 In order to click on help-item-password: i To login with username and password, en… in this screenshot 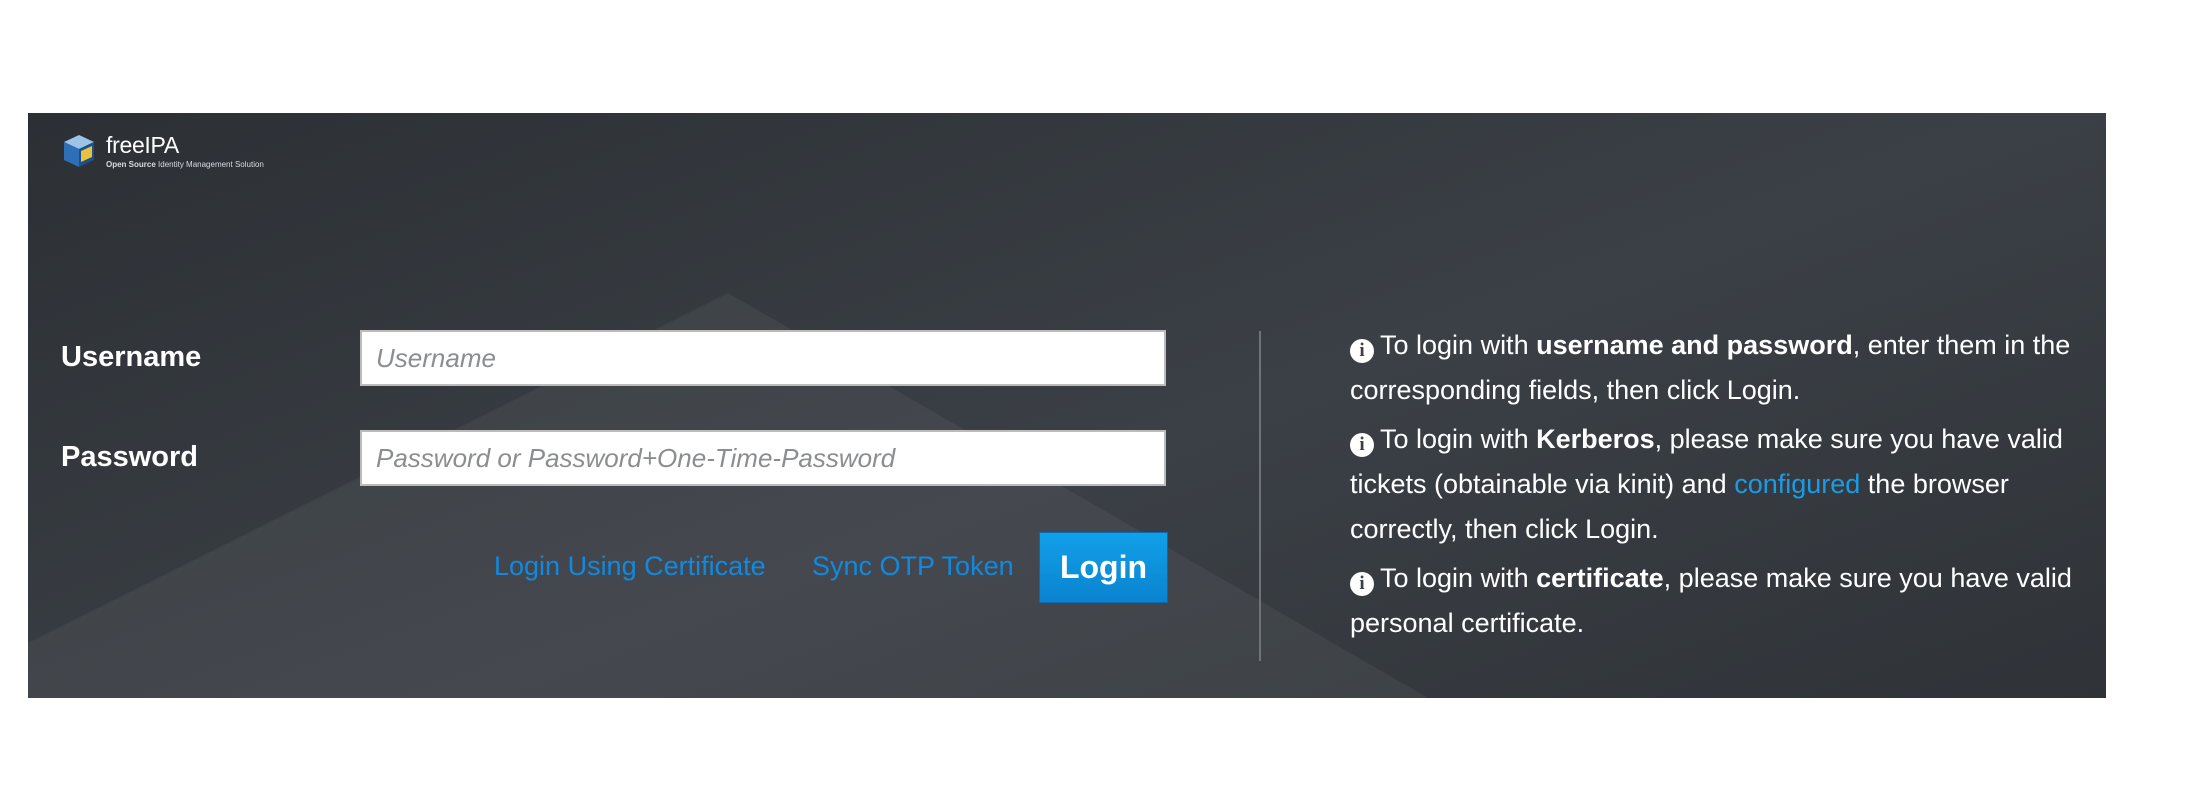, I will do `click(1710, 367)`.